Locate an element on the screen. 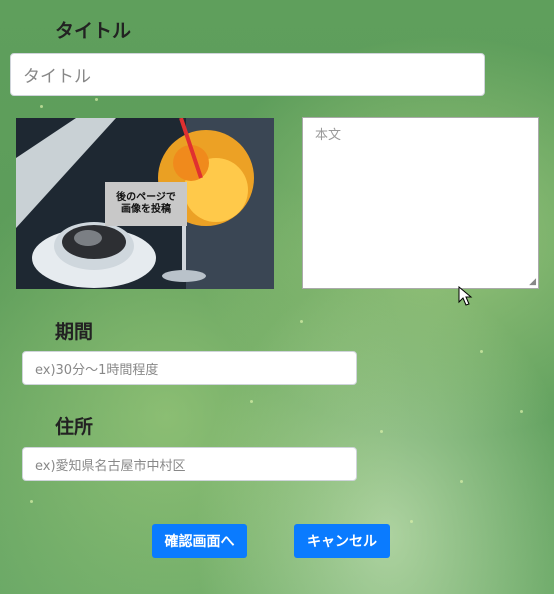  resize-handle-icon: ◢ is located at coordinates (532, 282).